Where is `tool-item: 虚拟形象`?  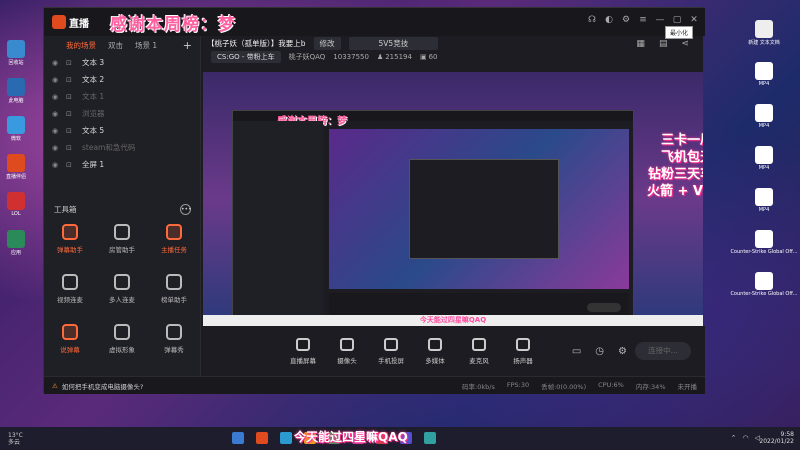
tool-item: 虚拟形象 is located at coordinates (122, 344).